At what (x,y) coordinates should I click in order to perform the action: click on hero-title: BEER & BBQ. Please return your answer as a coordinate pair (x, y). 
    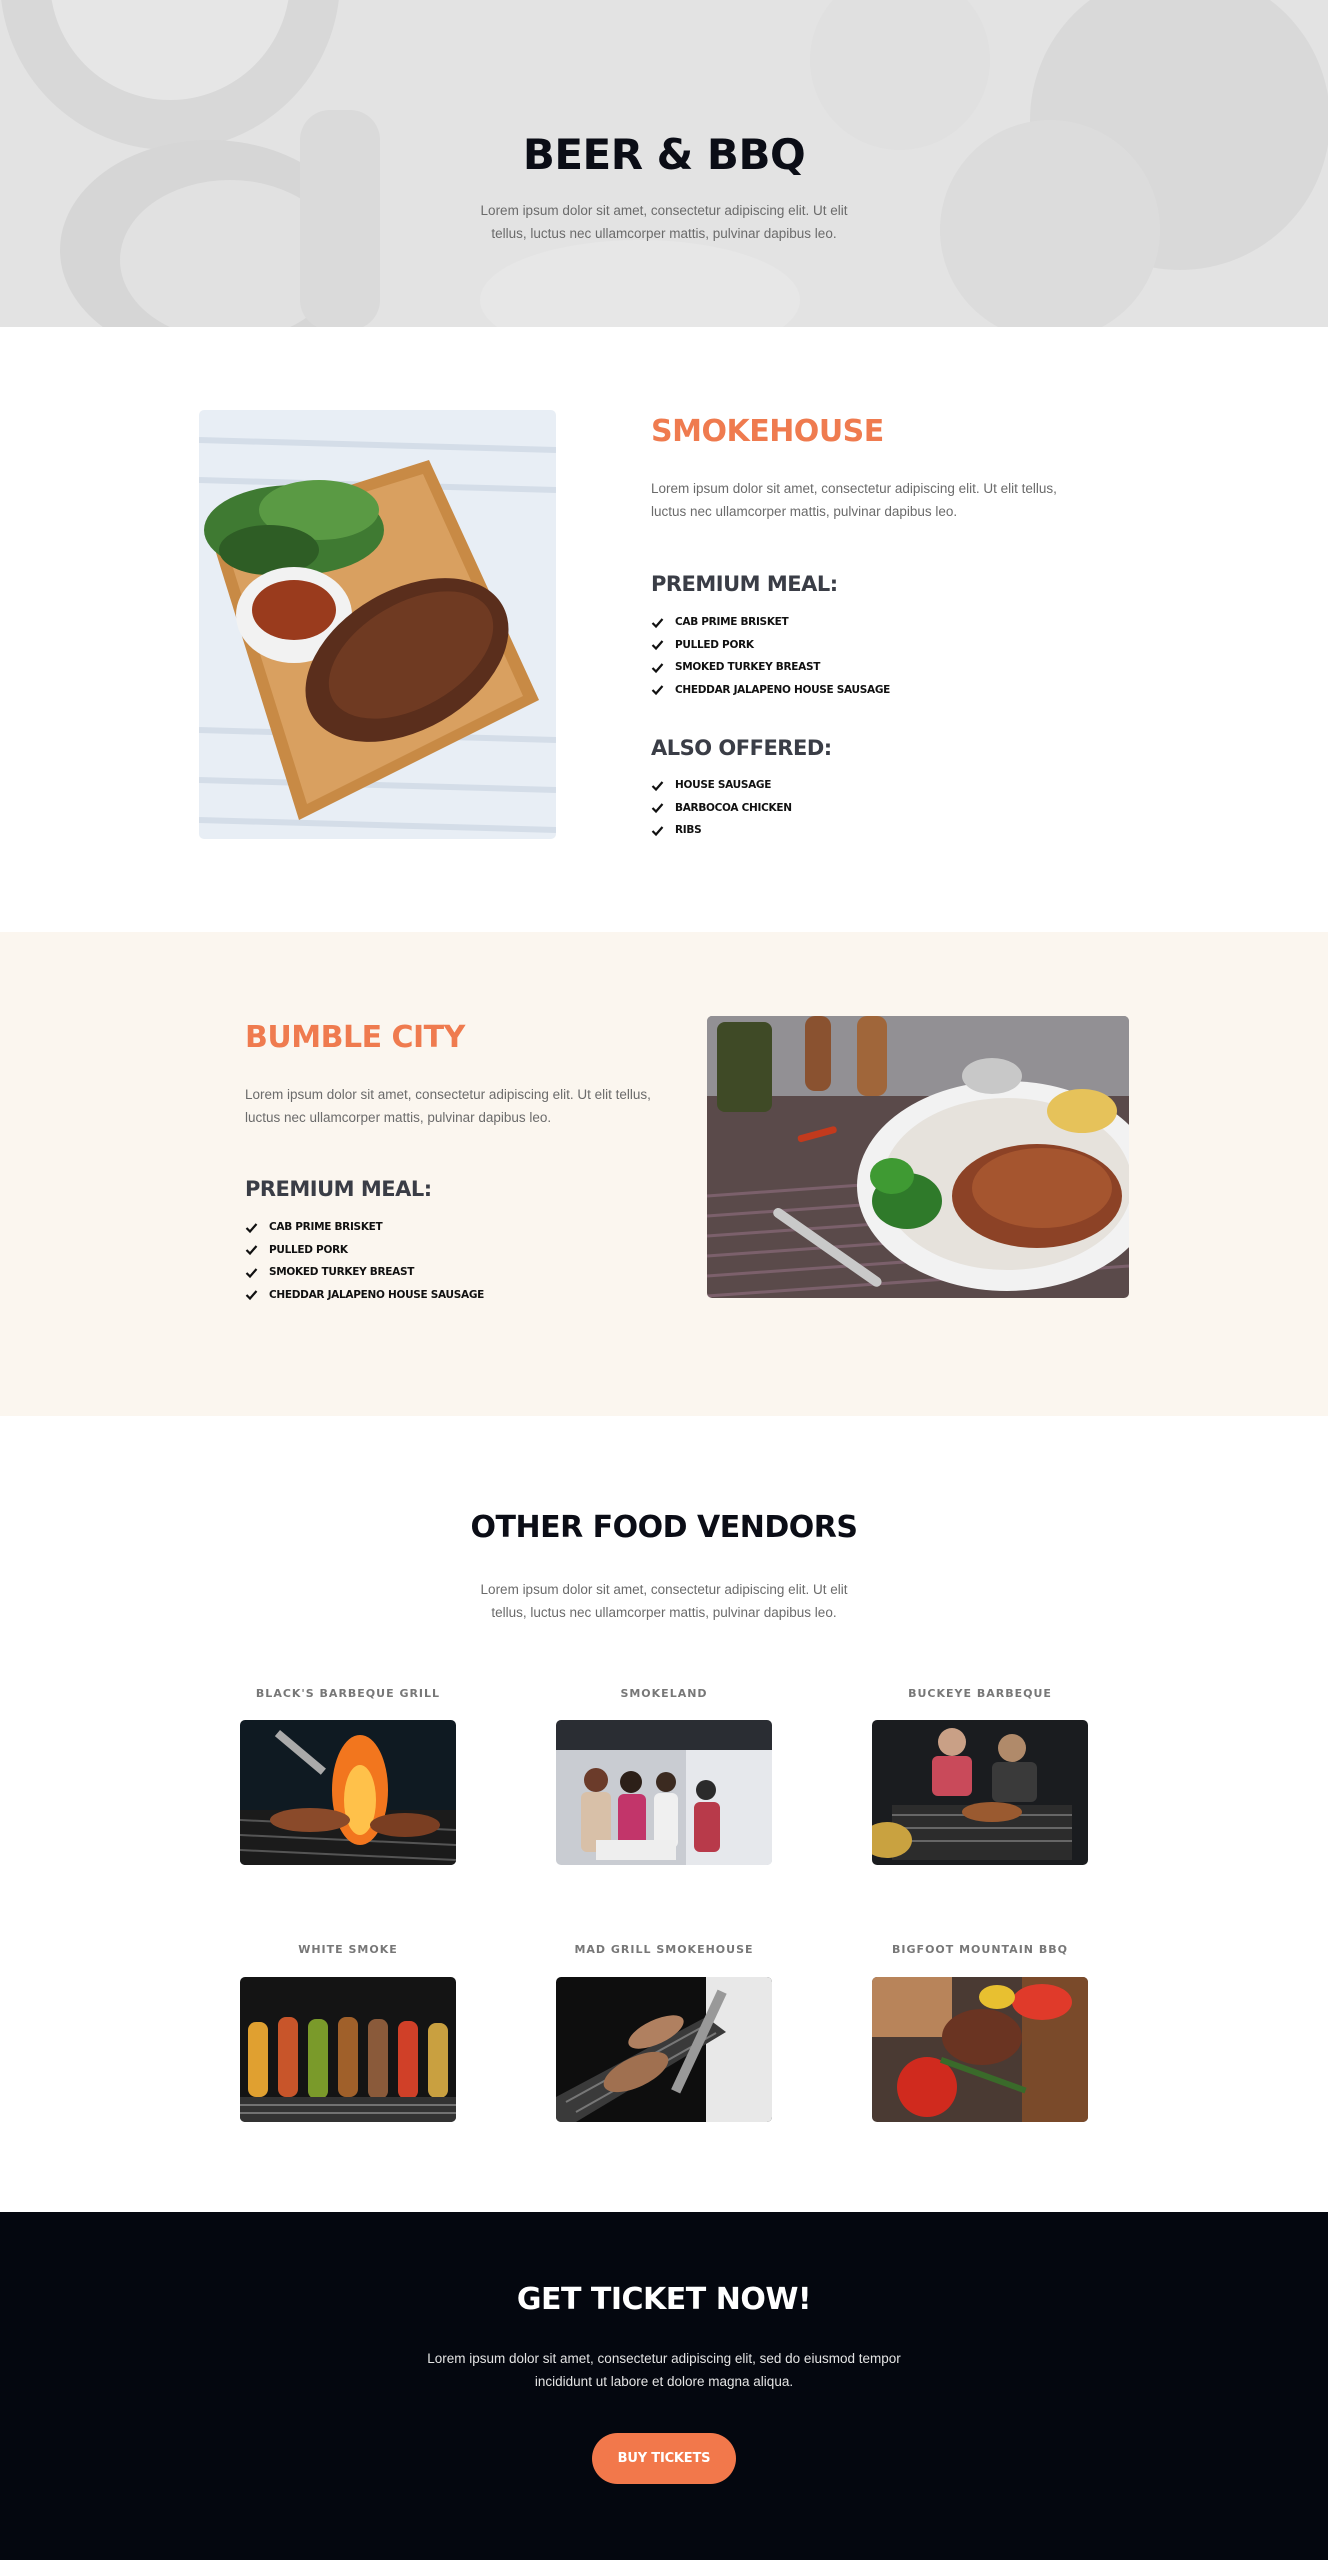
    Looking at the image, I should click on (664, 154).